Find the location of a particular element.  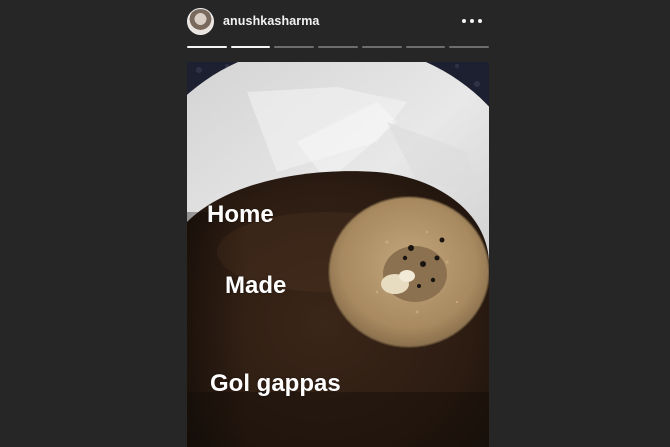

more-options-button is located at coordinates (472, 21).